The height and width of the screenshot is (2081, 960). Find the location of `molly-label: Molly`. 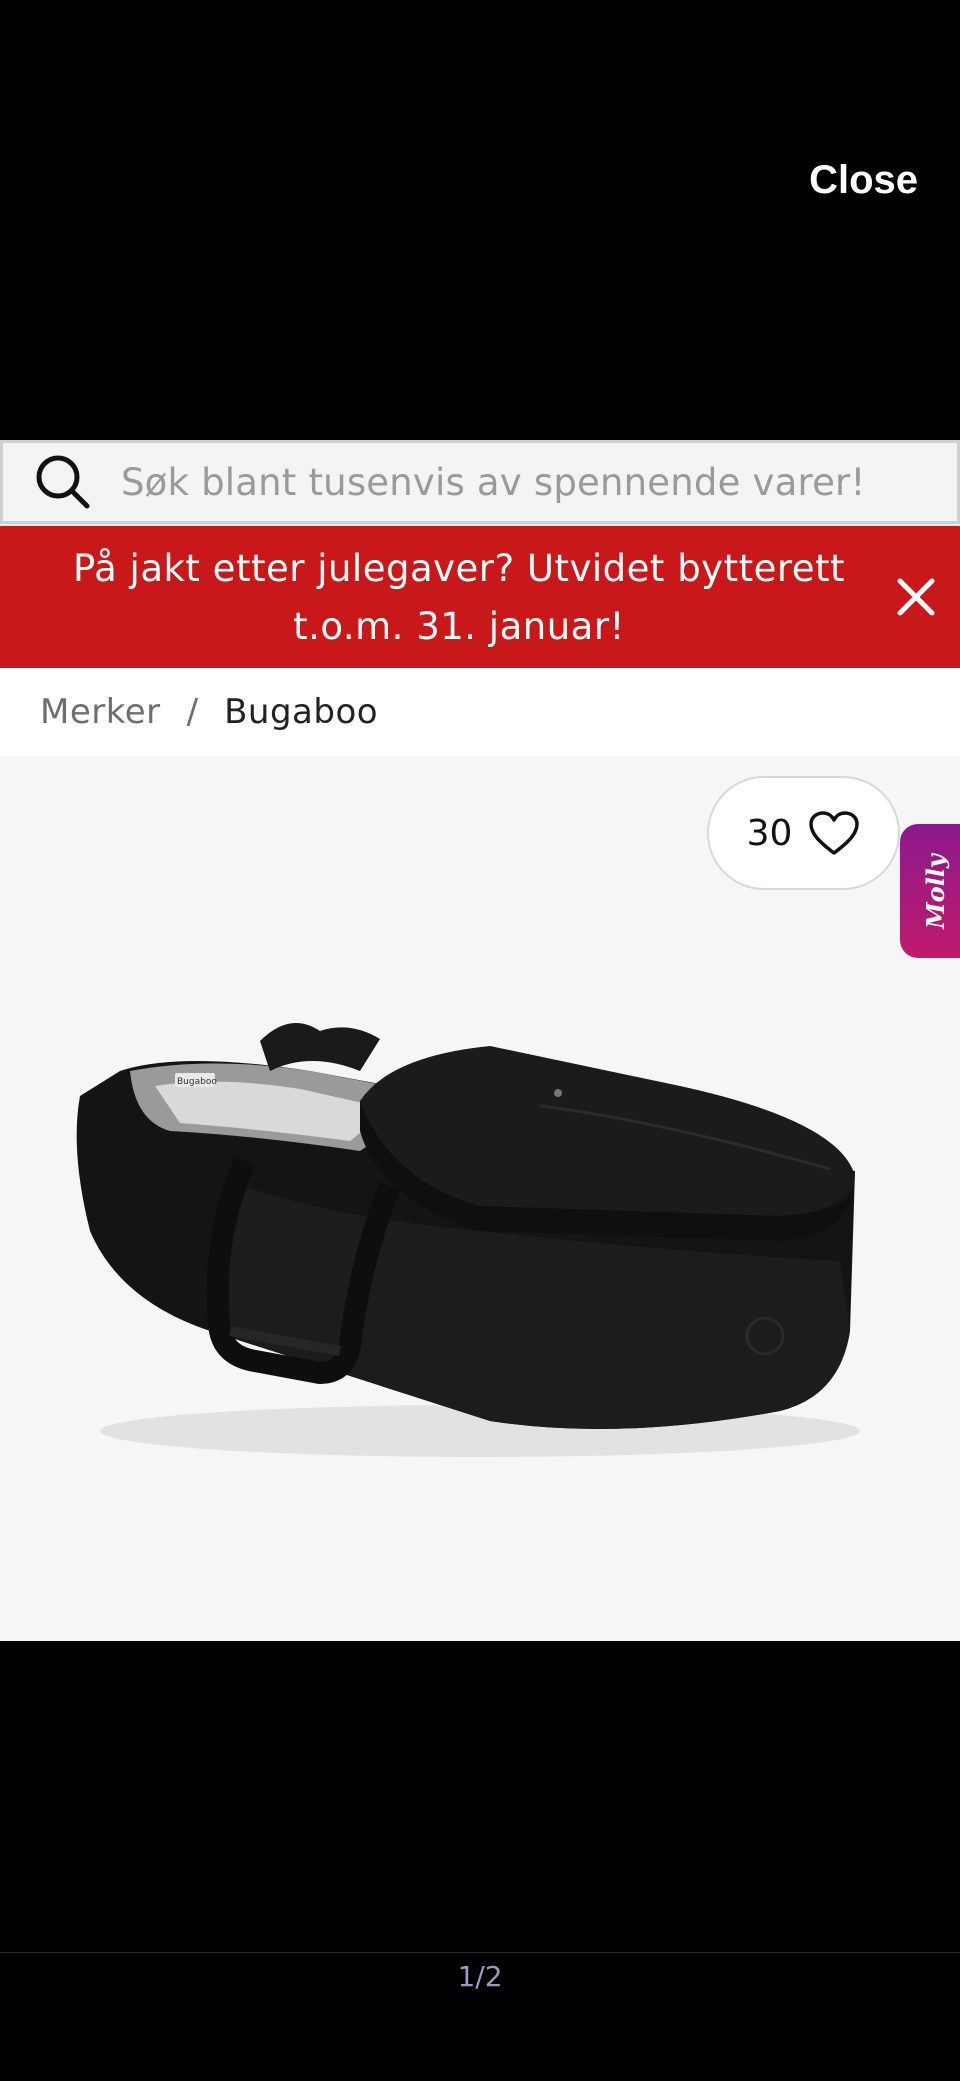

molly-label: Molly is located at coordinates (935, 891).